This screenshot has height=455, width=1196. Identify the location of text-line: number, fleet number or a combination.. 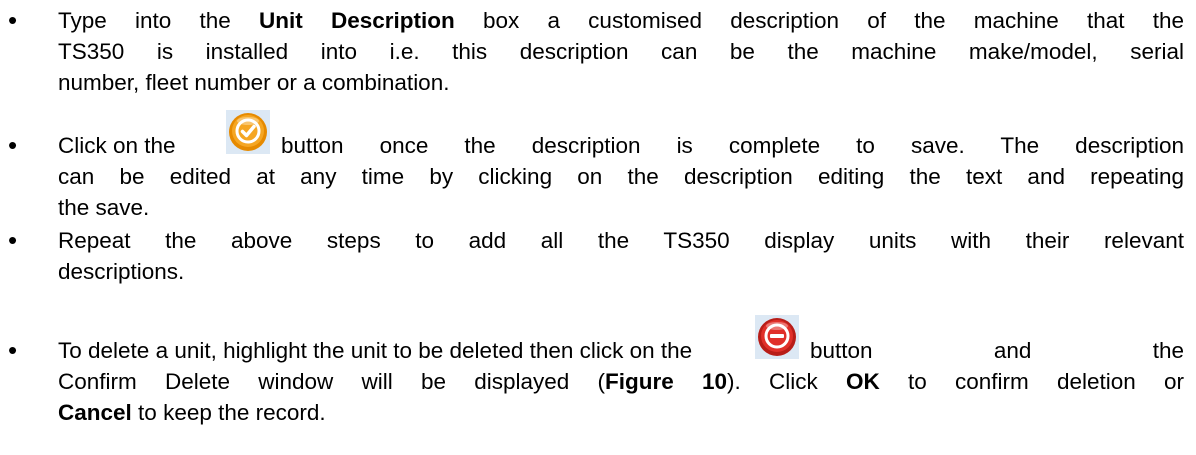
(254, 82).